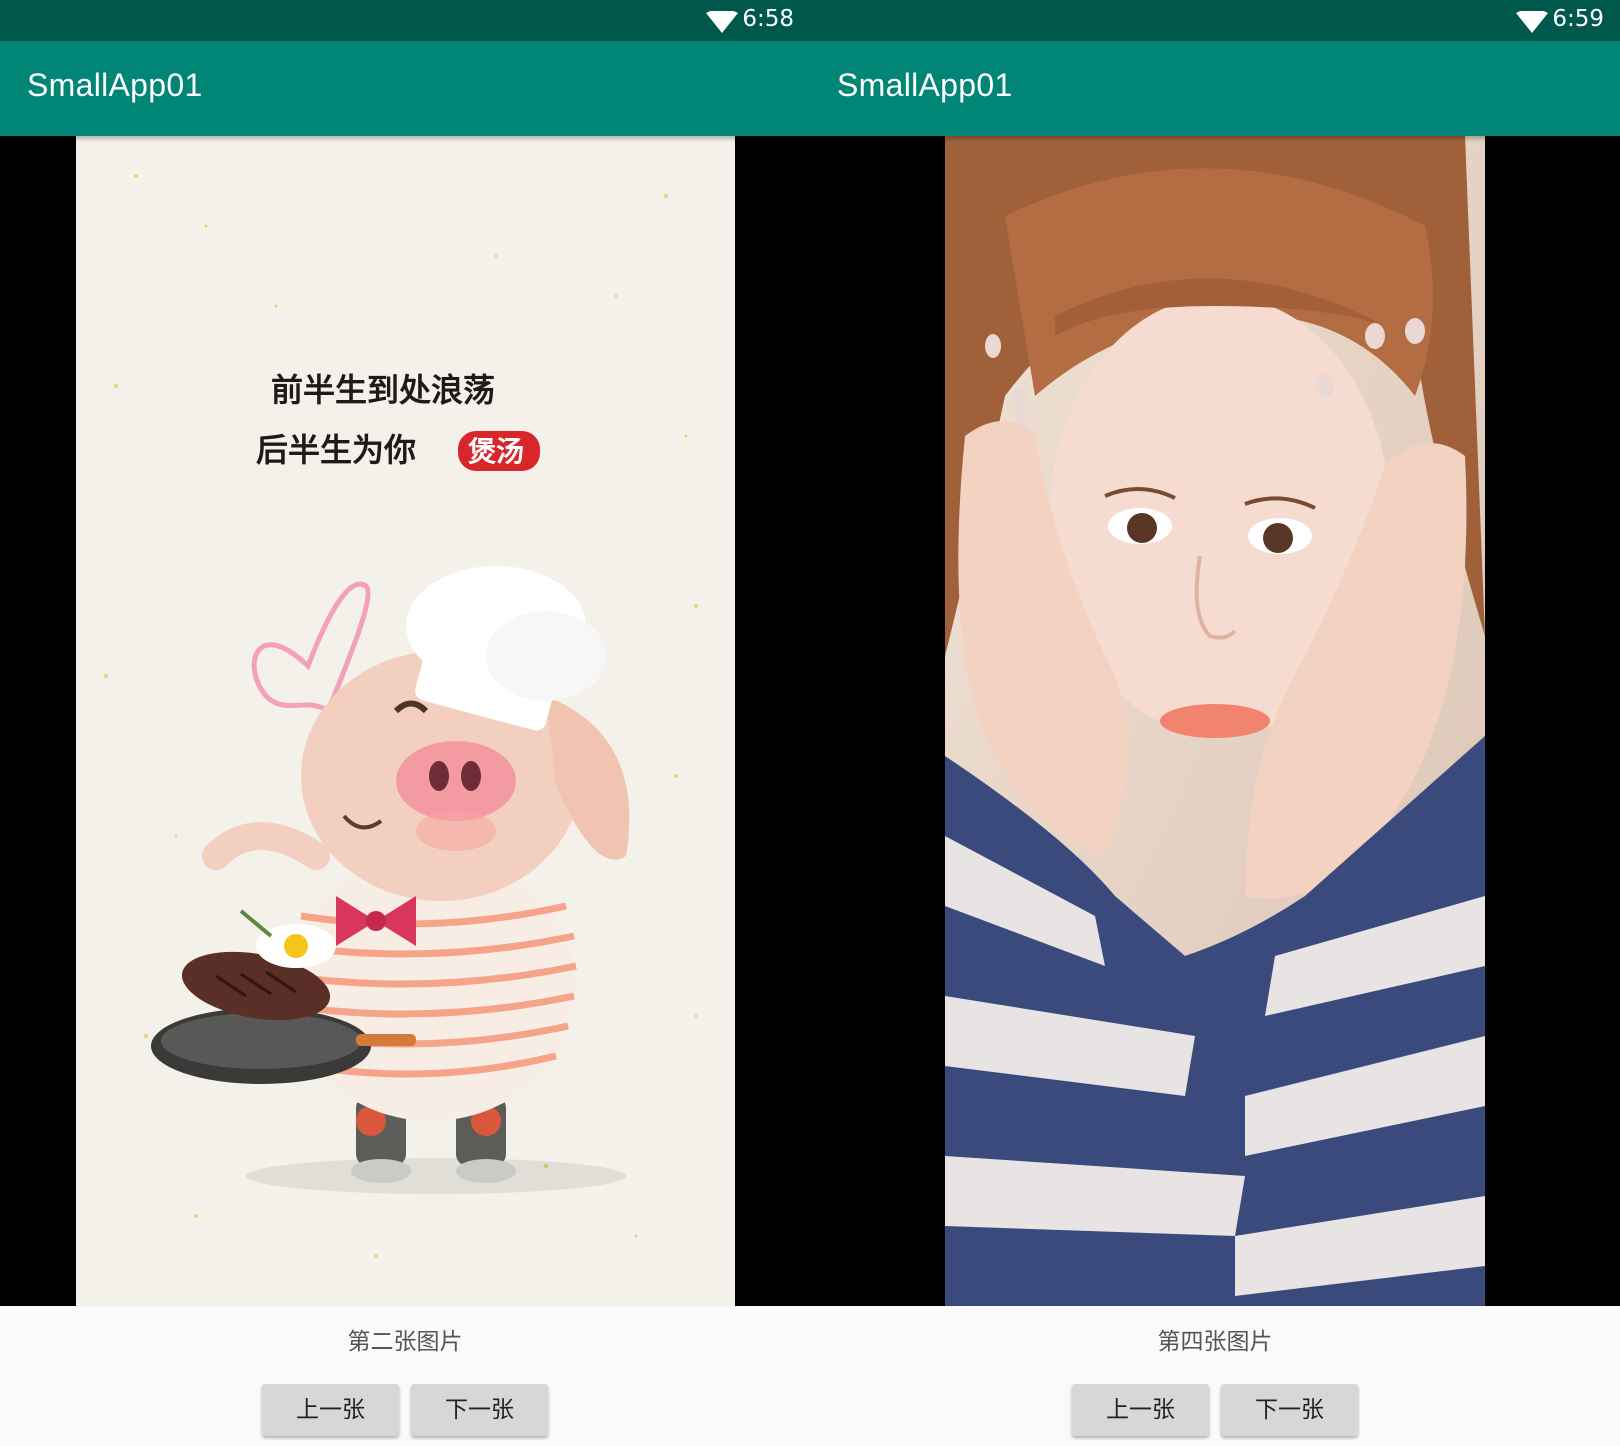 This screenshot has height=1446, width=1620. I want to click on image-caption: 第四张图片, so click(1215, 1342).